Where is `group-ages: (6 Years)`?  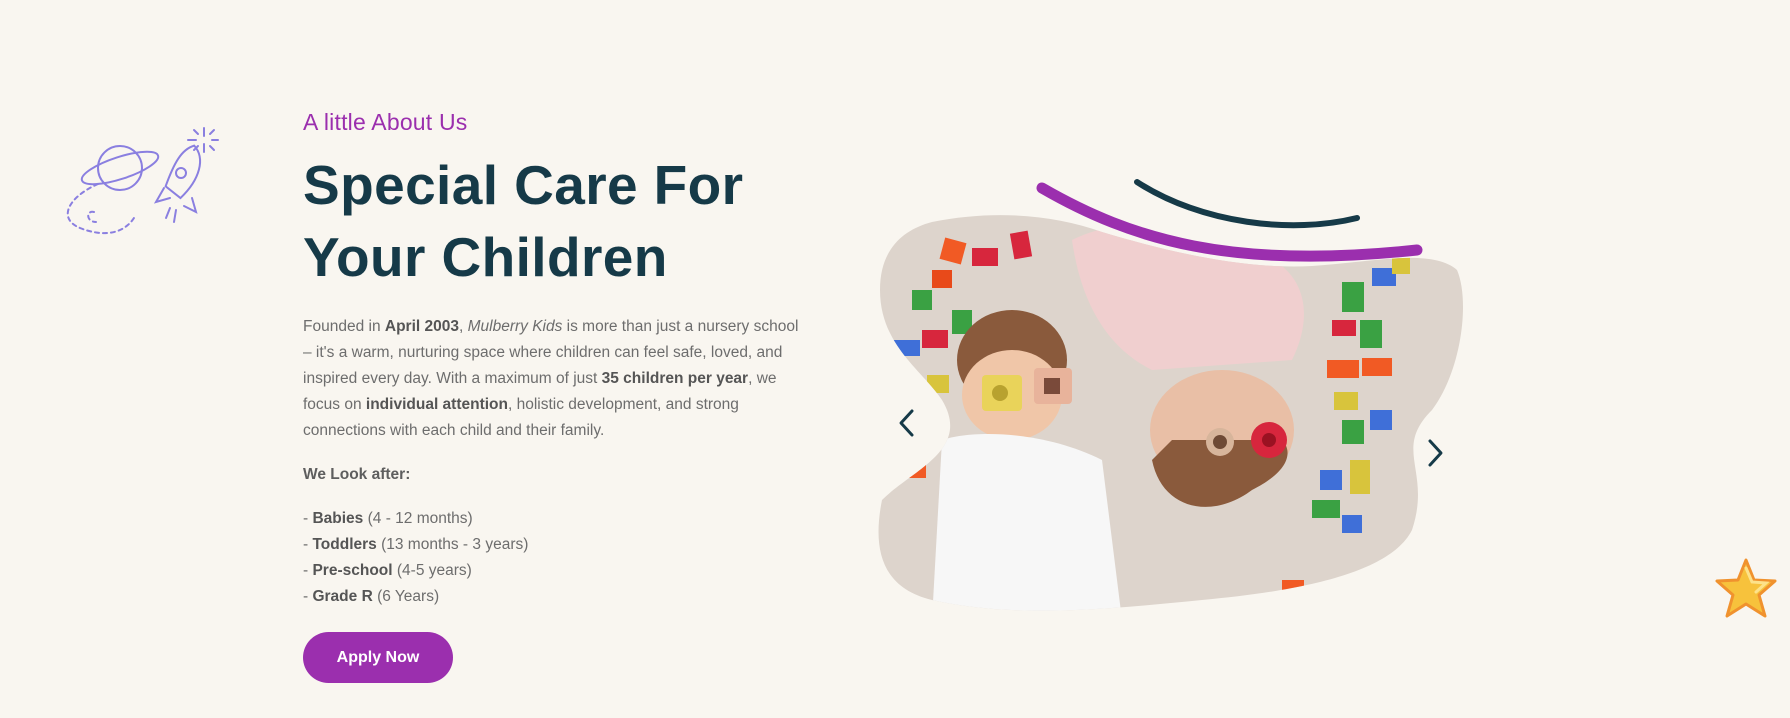
group-ages: (6 Years) is located at coordinates (406, 596).